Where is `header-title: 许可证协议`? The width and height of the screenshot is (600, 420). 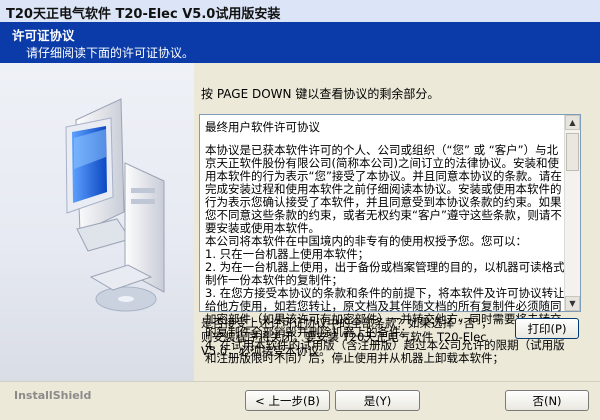
header-title: 许可证协议 is located at coordinates (43, 35).